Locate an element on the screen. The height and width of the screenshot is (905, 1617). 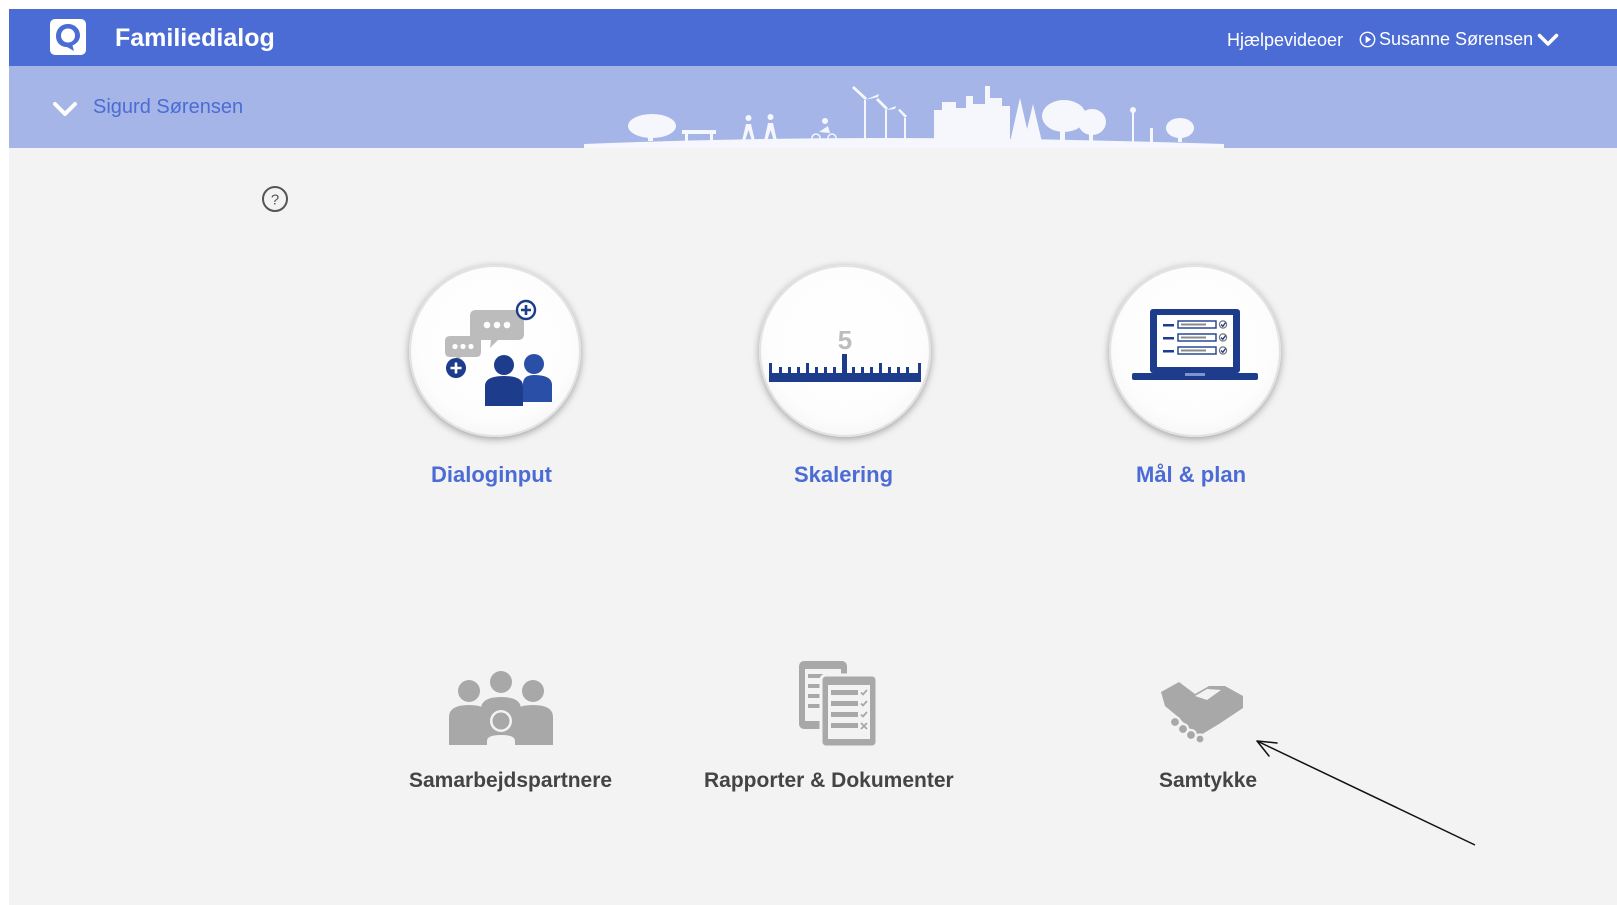
help-videos-link: Hjælpevideoer is located at coordinates (1285, 40).